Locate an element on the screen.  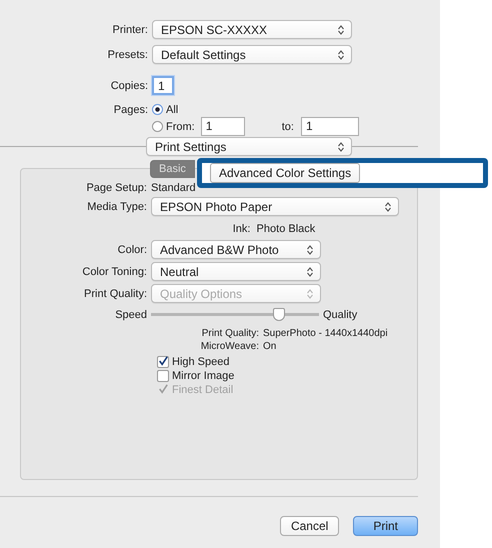
field-label: to: is located at coordinates (288, 126).